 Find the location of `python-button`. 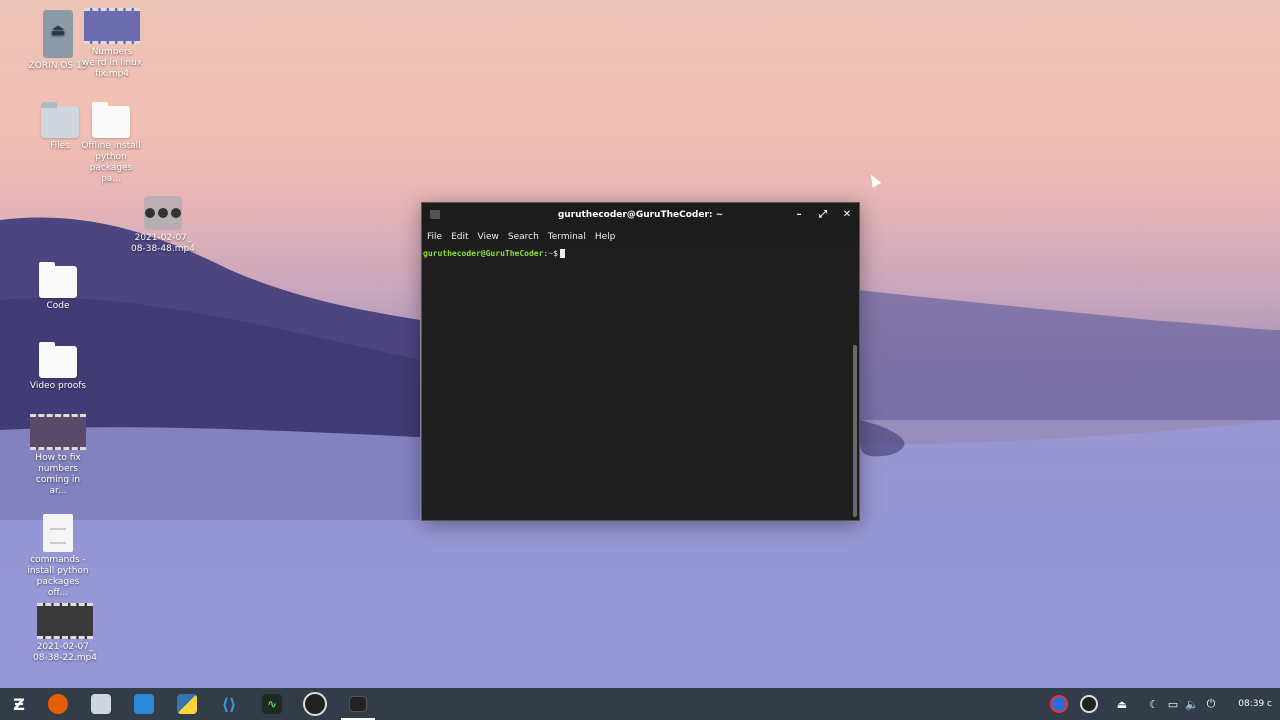

python-button is located at coordinates (187, 704).